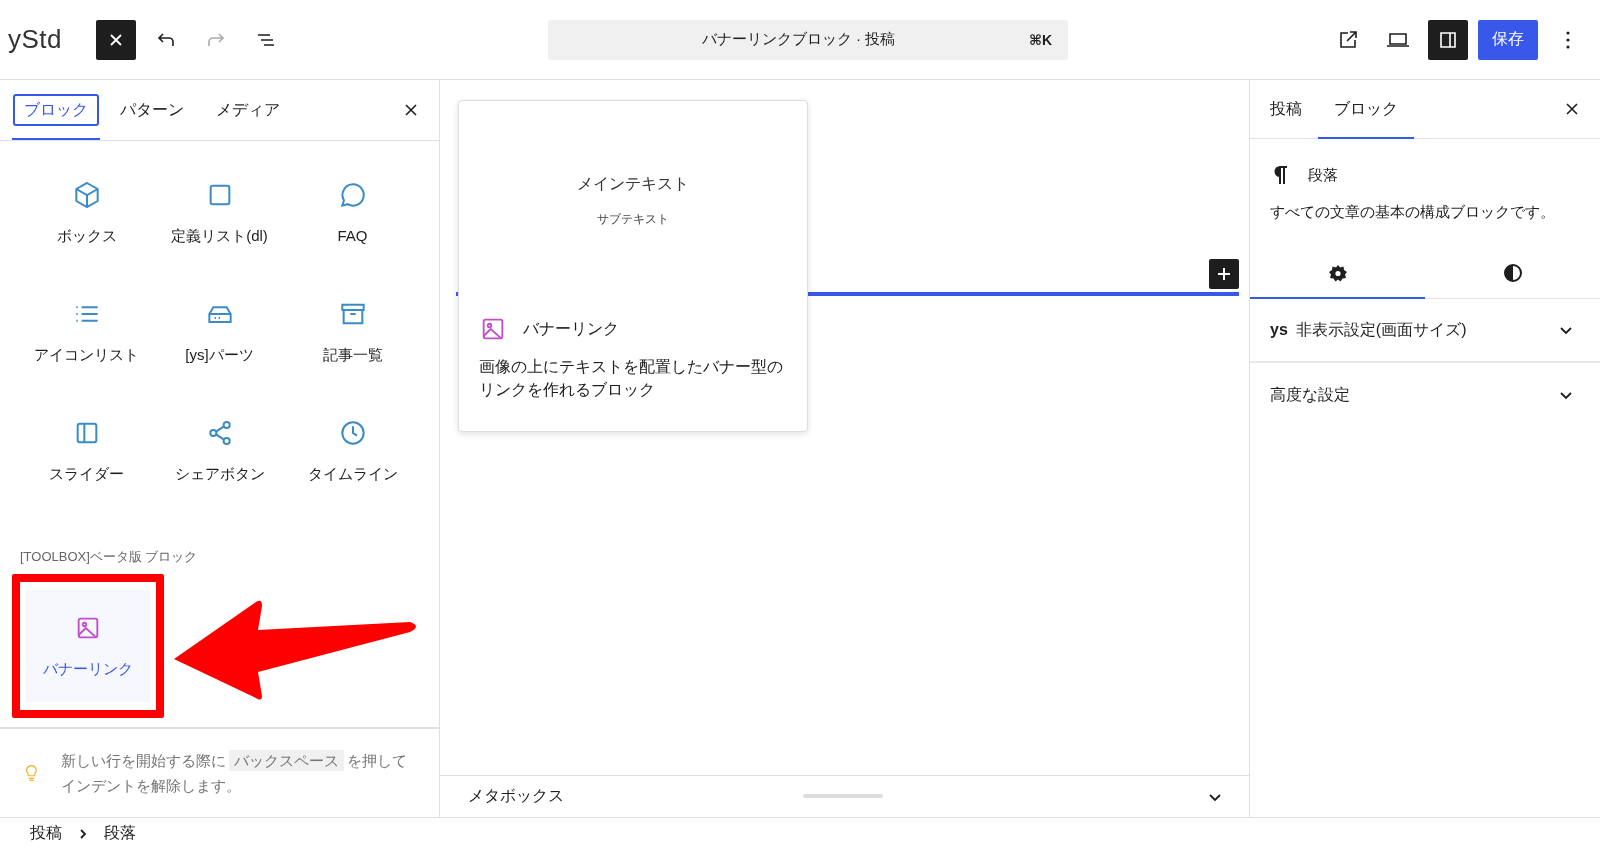  Describe the element at coordinates (152, 110) in the screenshot. I see `inserter-tab: パターン` at that location.